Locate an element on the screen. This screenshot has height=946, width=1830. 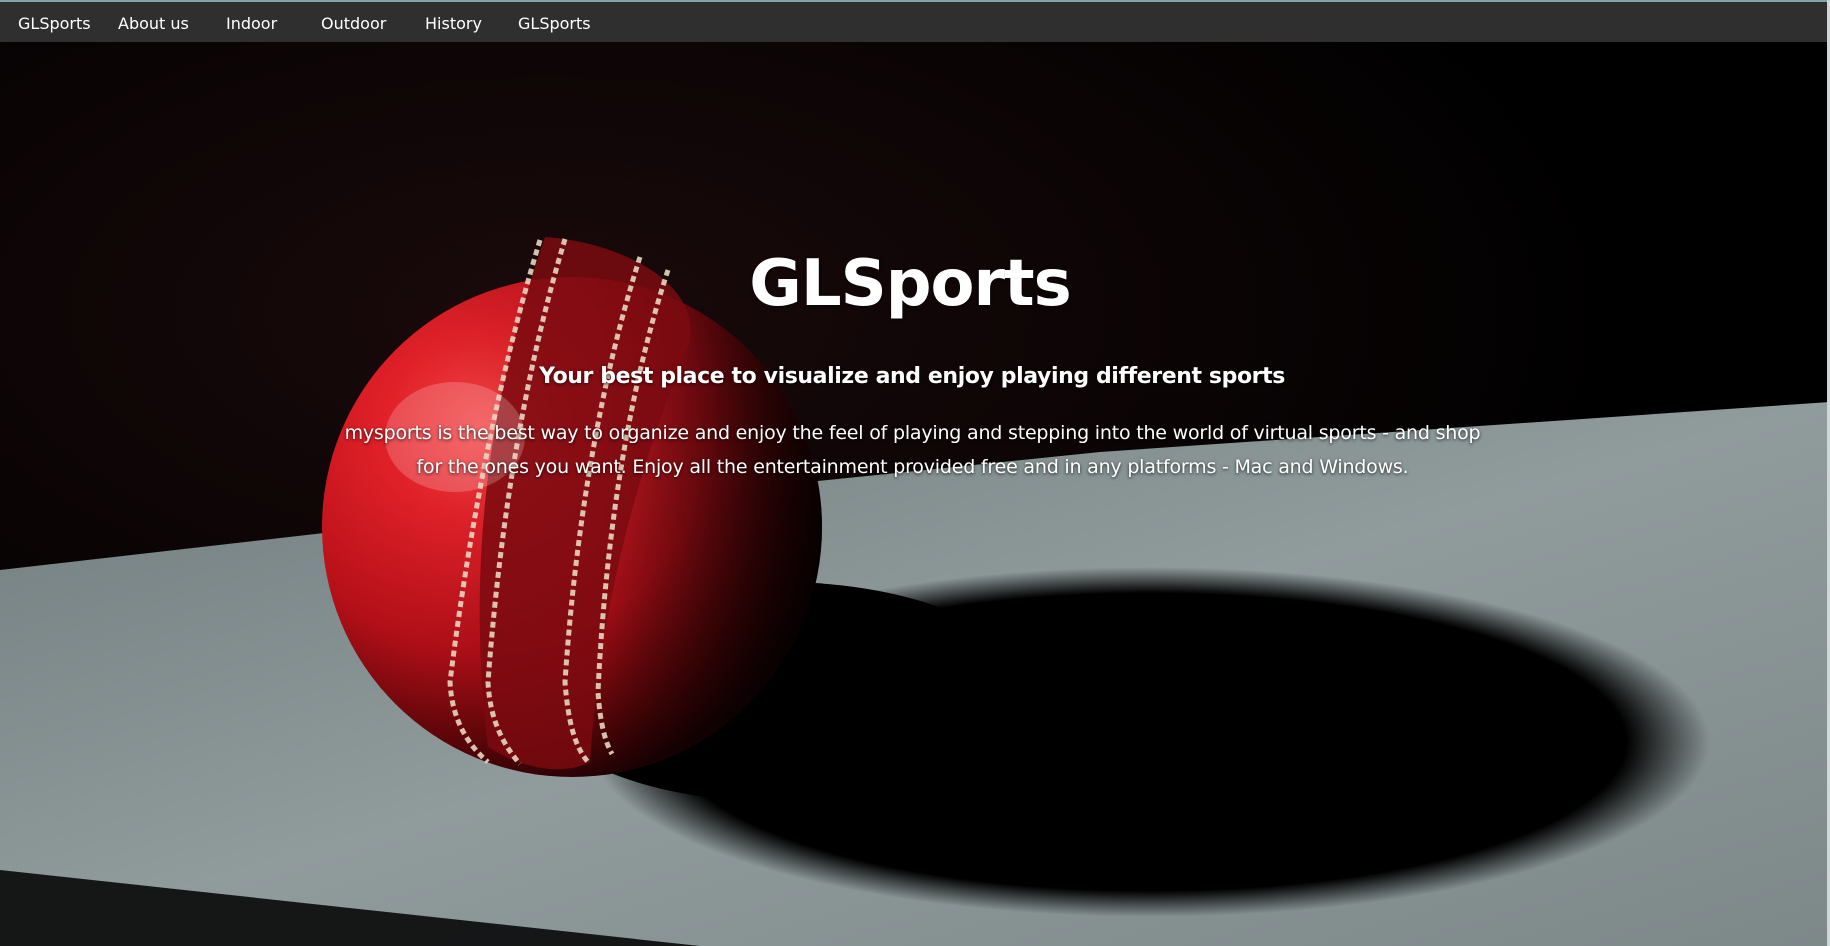
nav-item-glsports: GLSports is located at coordinates (554, 22).